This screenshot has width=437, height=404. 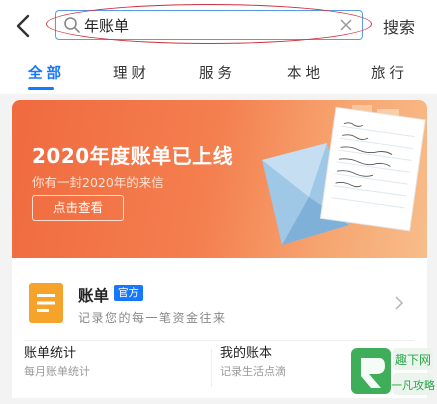 I want to click on search-button: 搜索, so click(x=399, y=26).